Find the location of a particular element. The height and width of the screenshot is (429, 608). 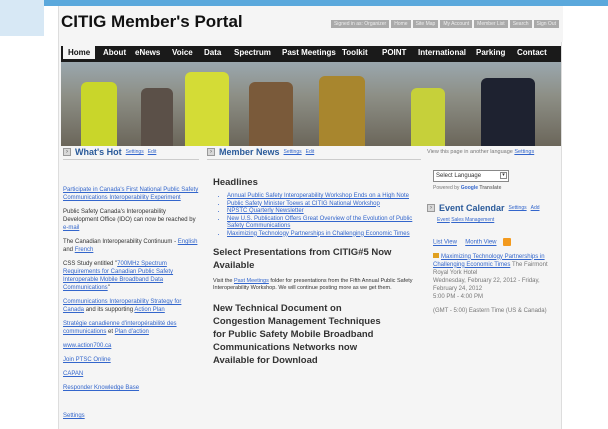

util-sign-out: Sign Out is located at coordinates (546, 24).